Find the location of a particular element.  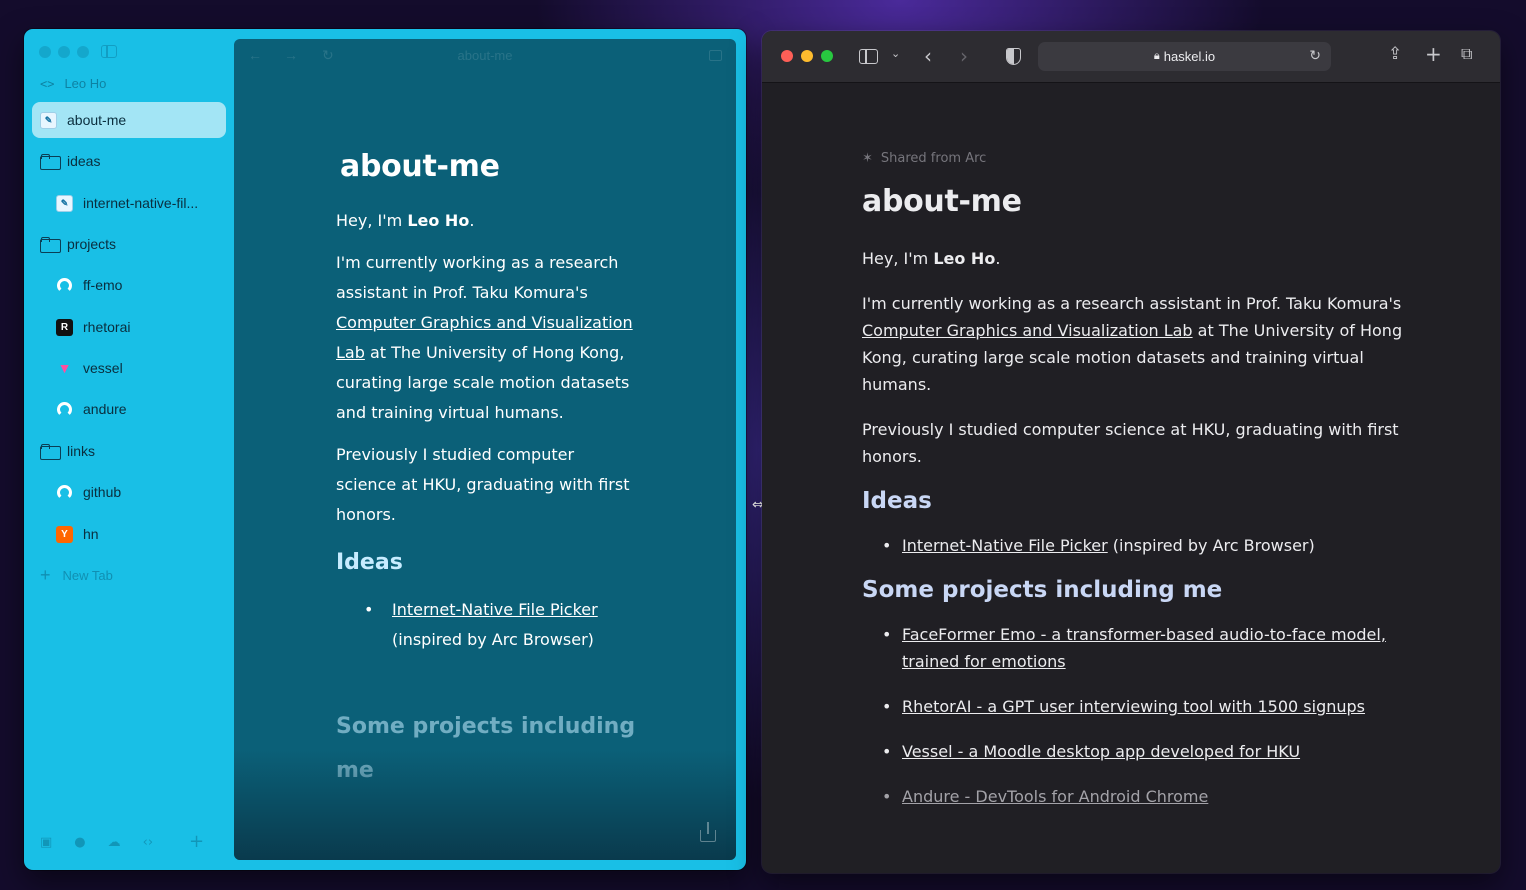

lock-icon: 🔒︎ is located at coordinates (1156, 56).